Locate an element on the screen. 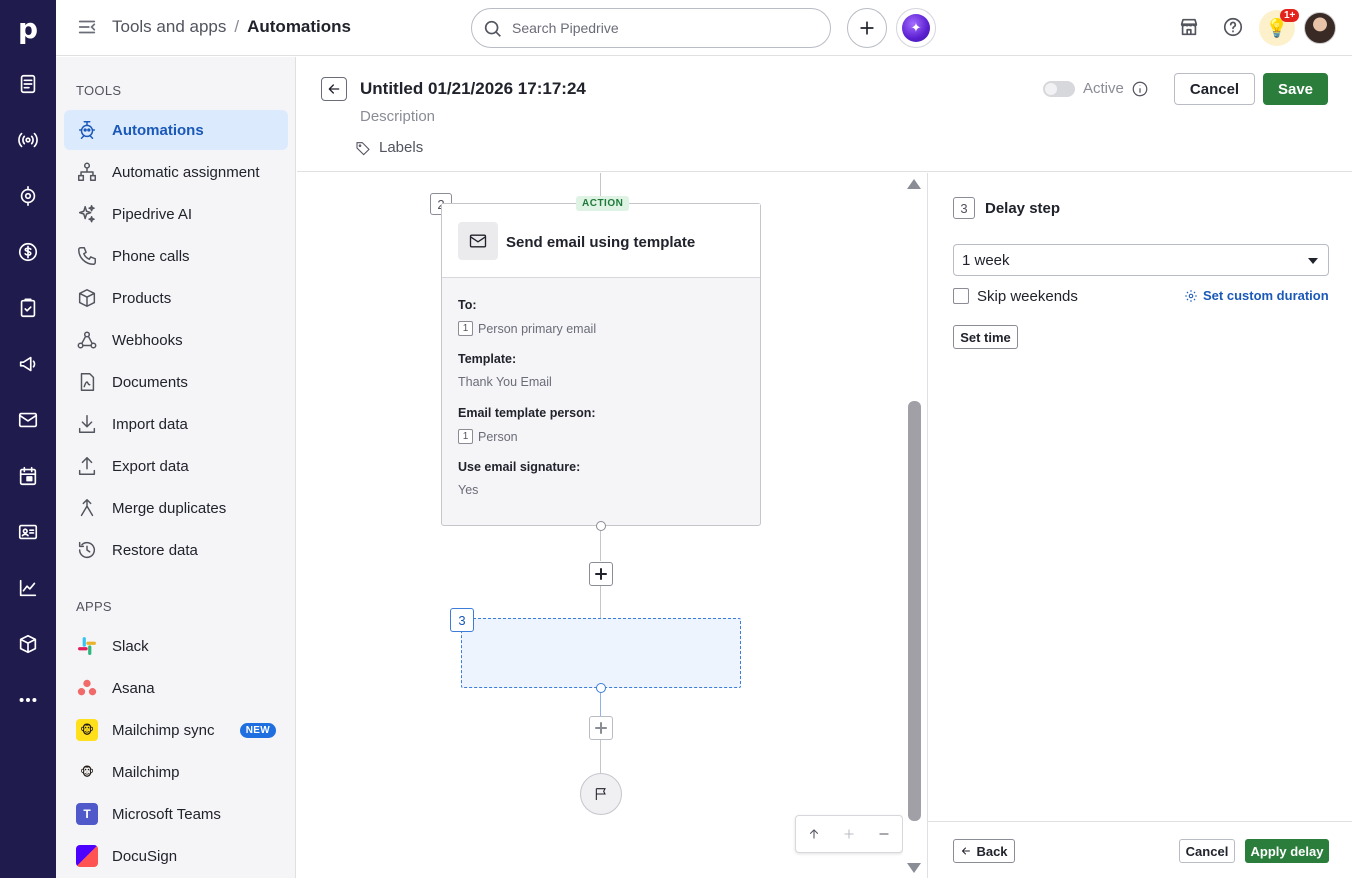  field-value: Person is located at coordinates (498, 436).